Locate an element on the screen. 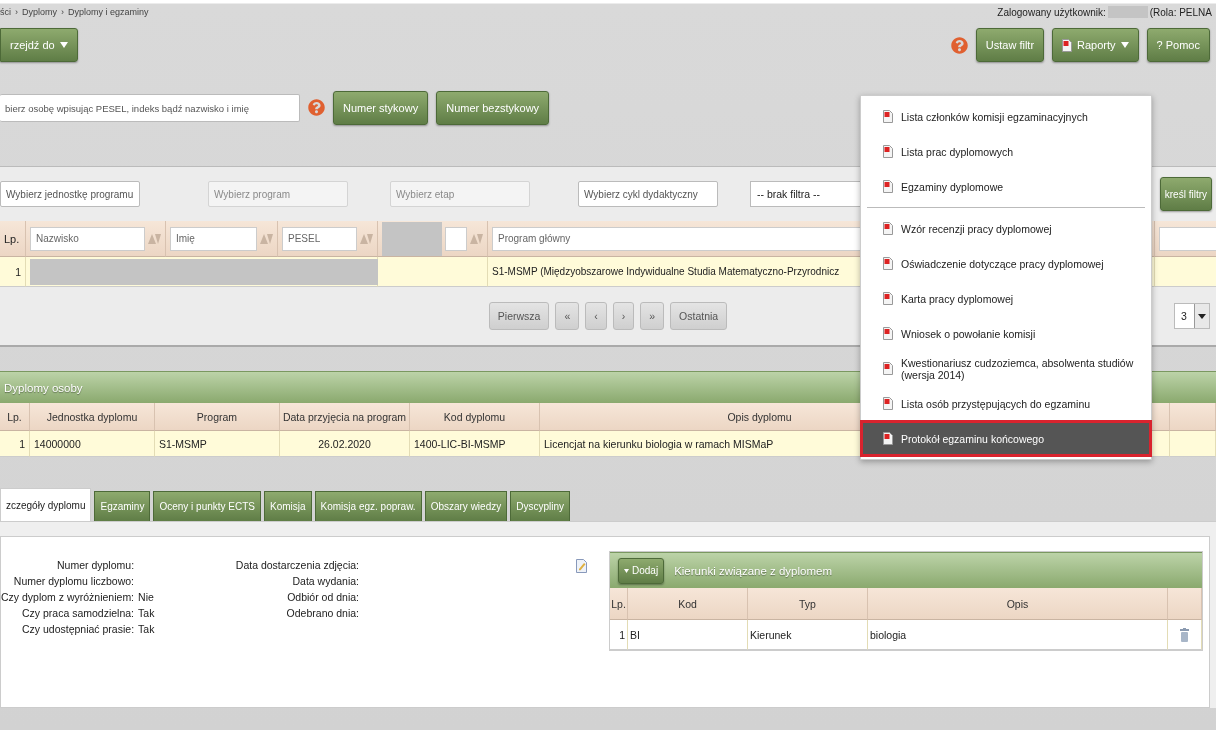 Image resolution: width=1216 pixels, height=730 pixels. field-label: Odbiór od dnia: is located at coordinates (322, 597).